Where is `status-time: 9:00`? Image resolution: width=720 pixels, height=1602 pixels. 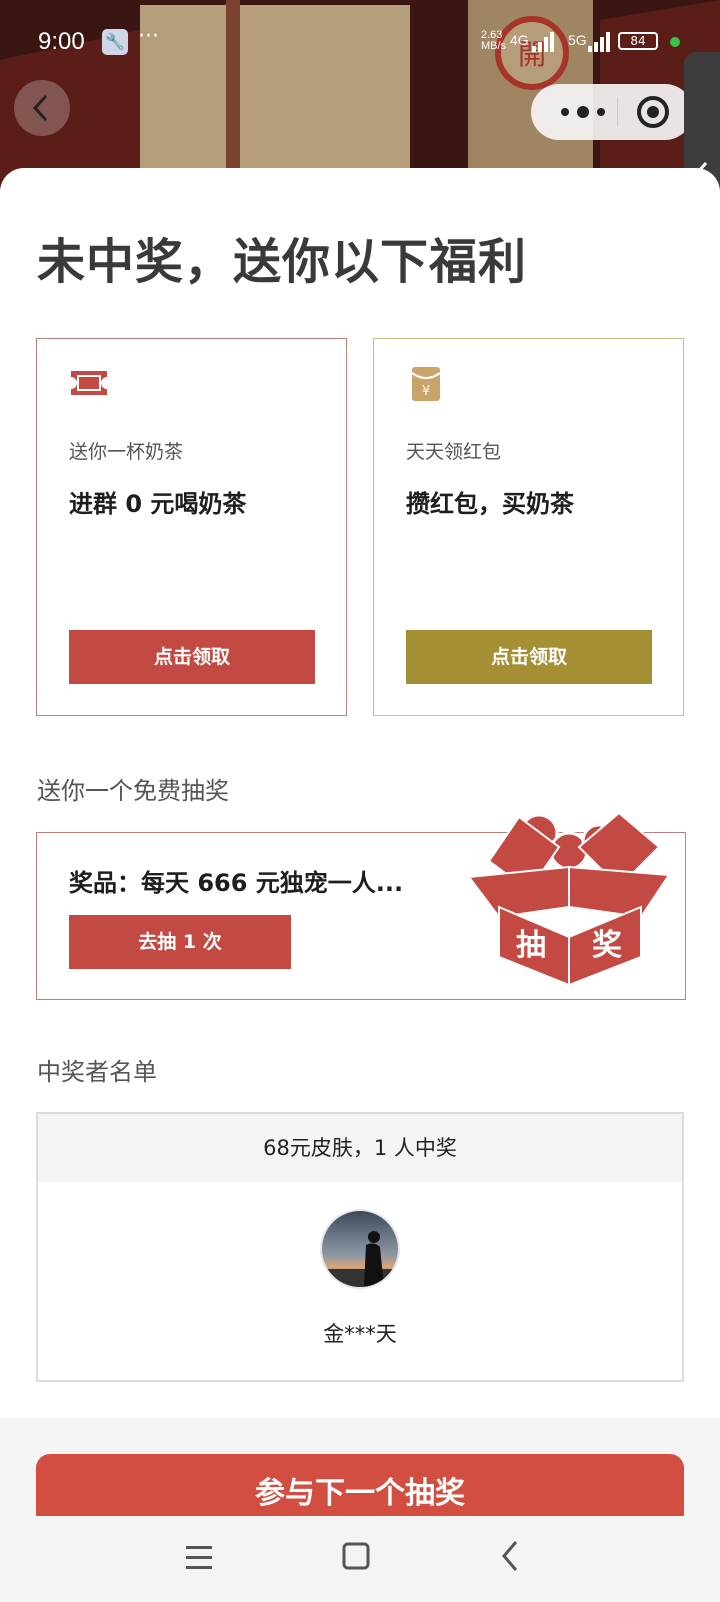
status-time: 9:00 is located at coordinates (61, 41).